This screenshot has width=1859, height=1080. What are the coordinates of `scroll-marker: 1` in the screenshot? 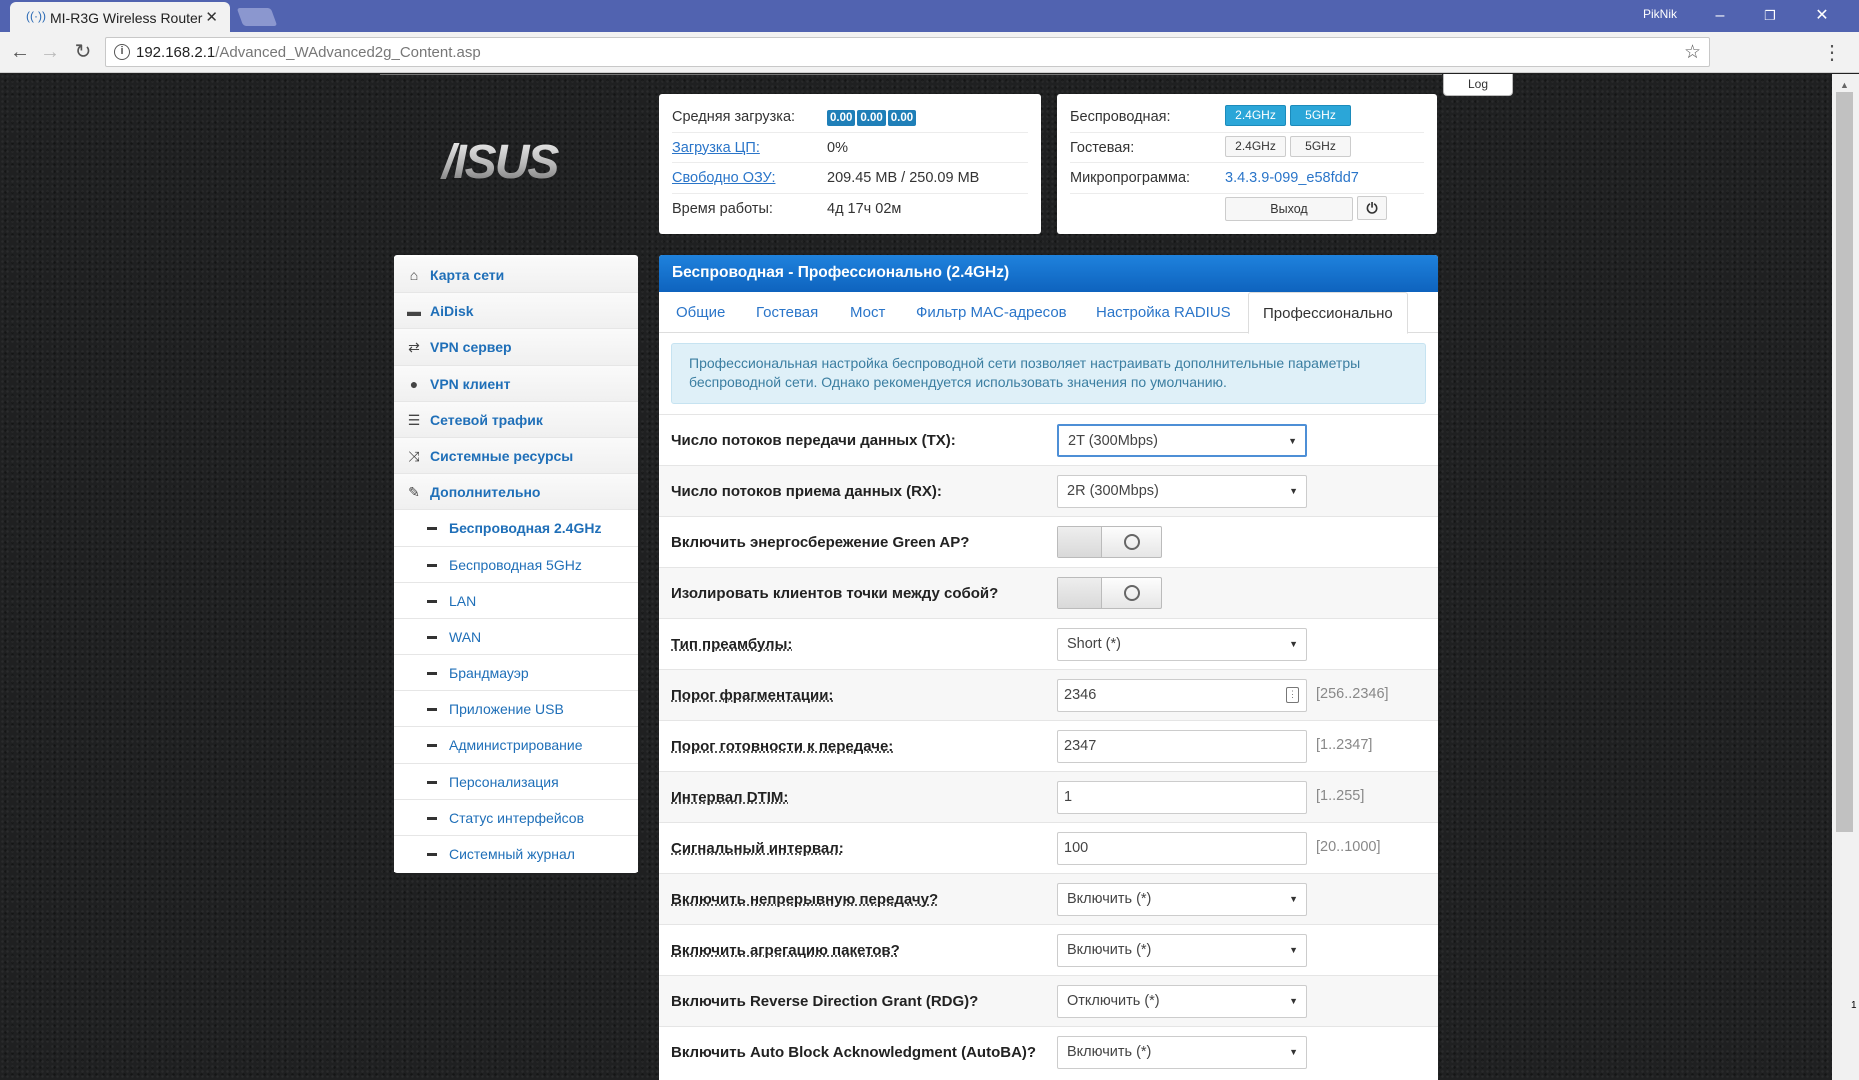 It's located at (1854, 1005).